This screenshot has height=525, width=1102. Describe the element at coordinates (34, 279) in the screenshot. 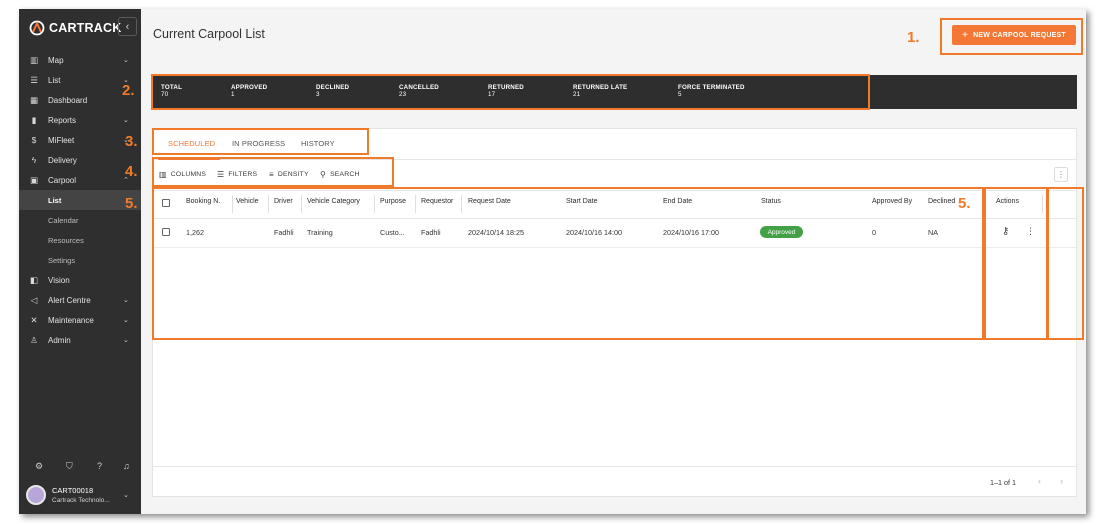

I see `camera-icon: ◧` at that location.